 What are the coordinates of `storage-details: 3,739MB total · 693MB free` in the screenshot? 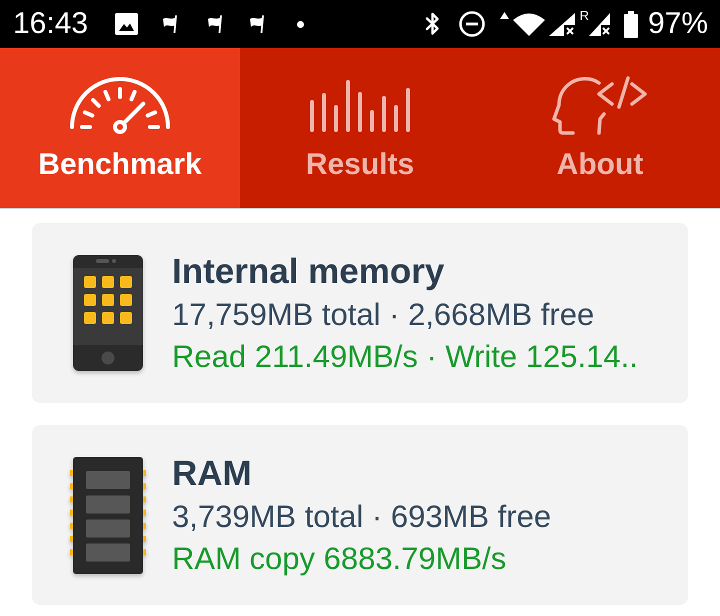 It's located at (362, 517).